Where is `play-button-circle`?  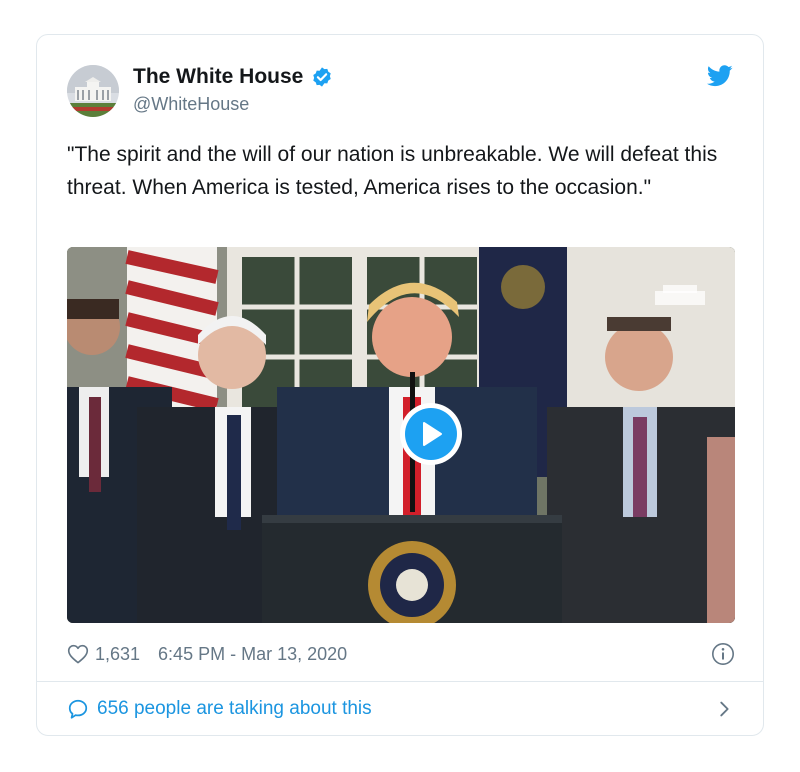
play-button-circle is located at coordinates (431, 434).